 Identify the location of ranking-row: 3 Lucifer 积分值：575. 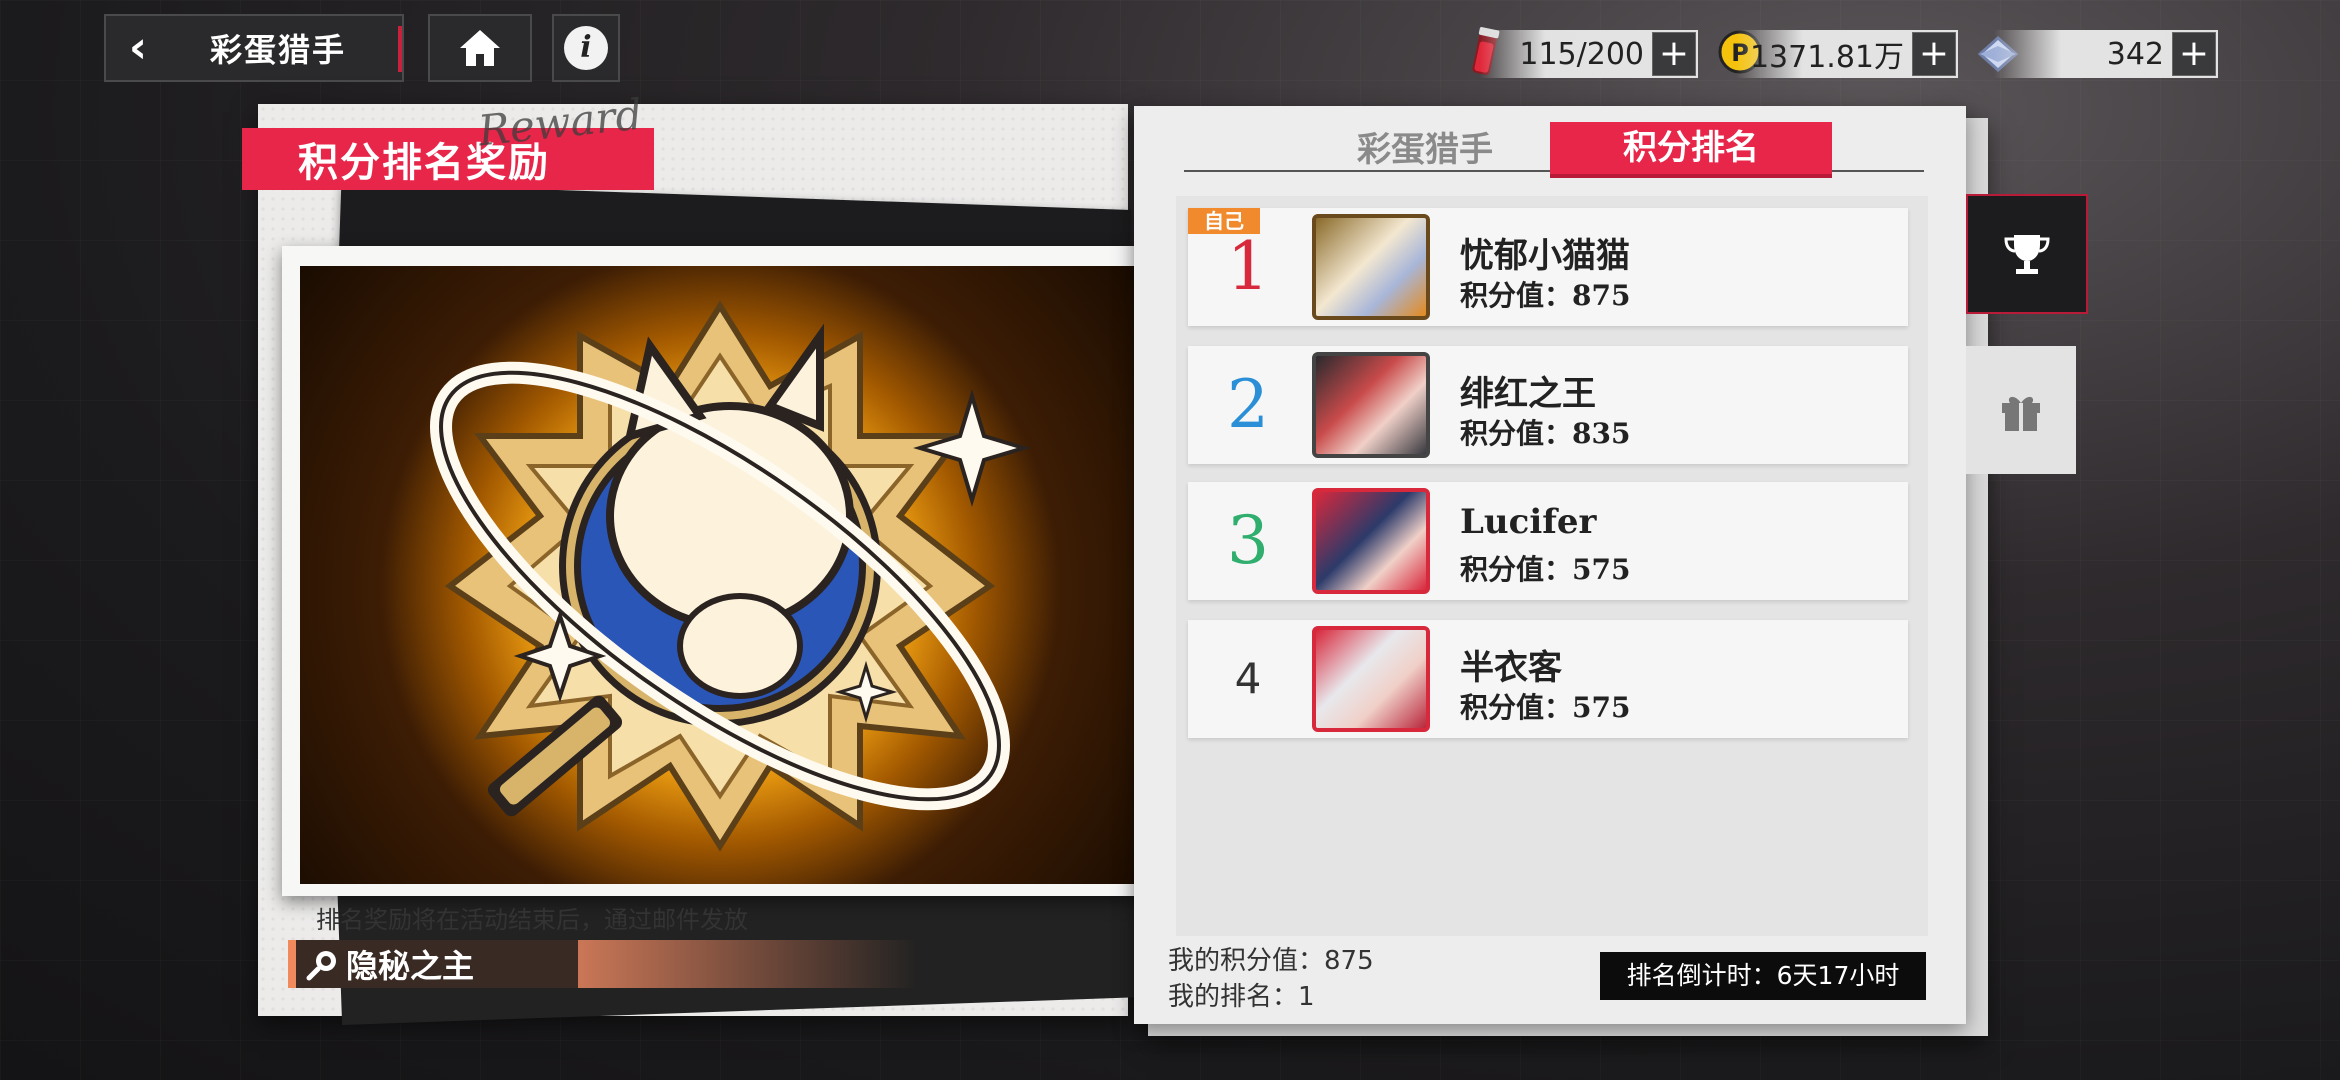
(1548, 541).